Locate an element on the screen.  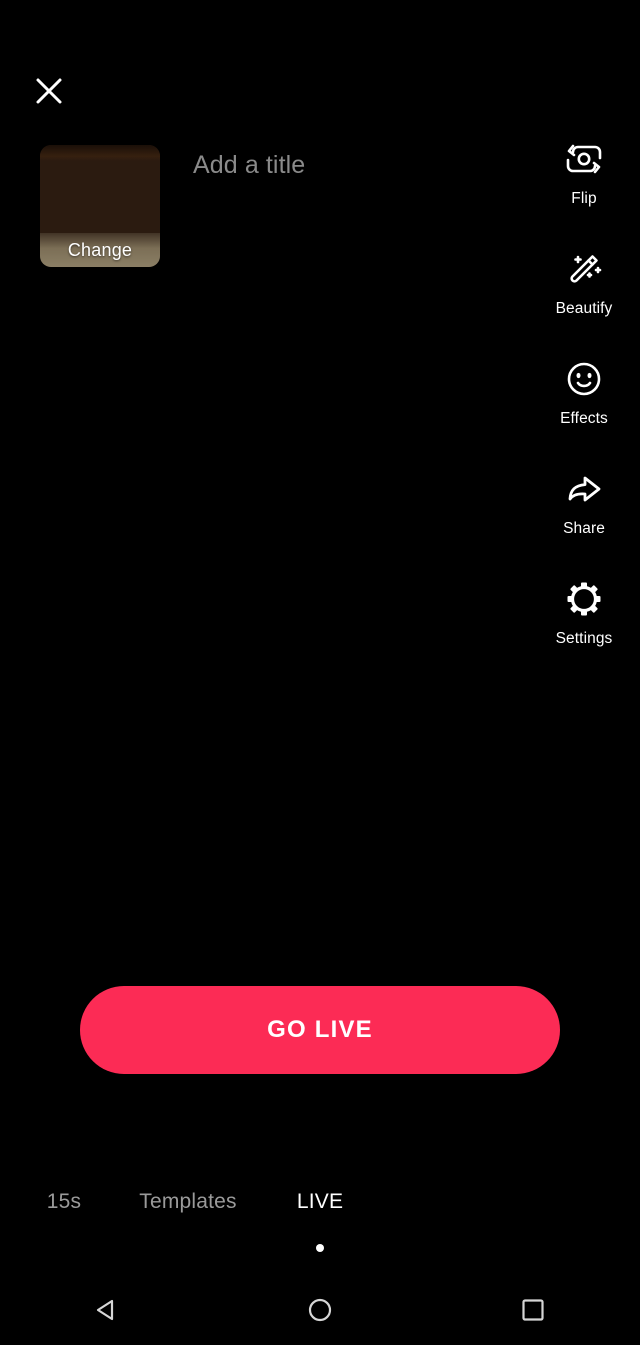
cover-thumbnail-button: Change is located at coordinates (100, 206).